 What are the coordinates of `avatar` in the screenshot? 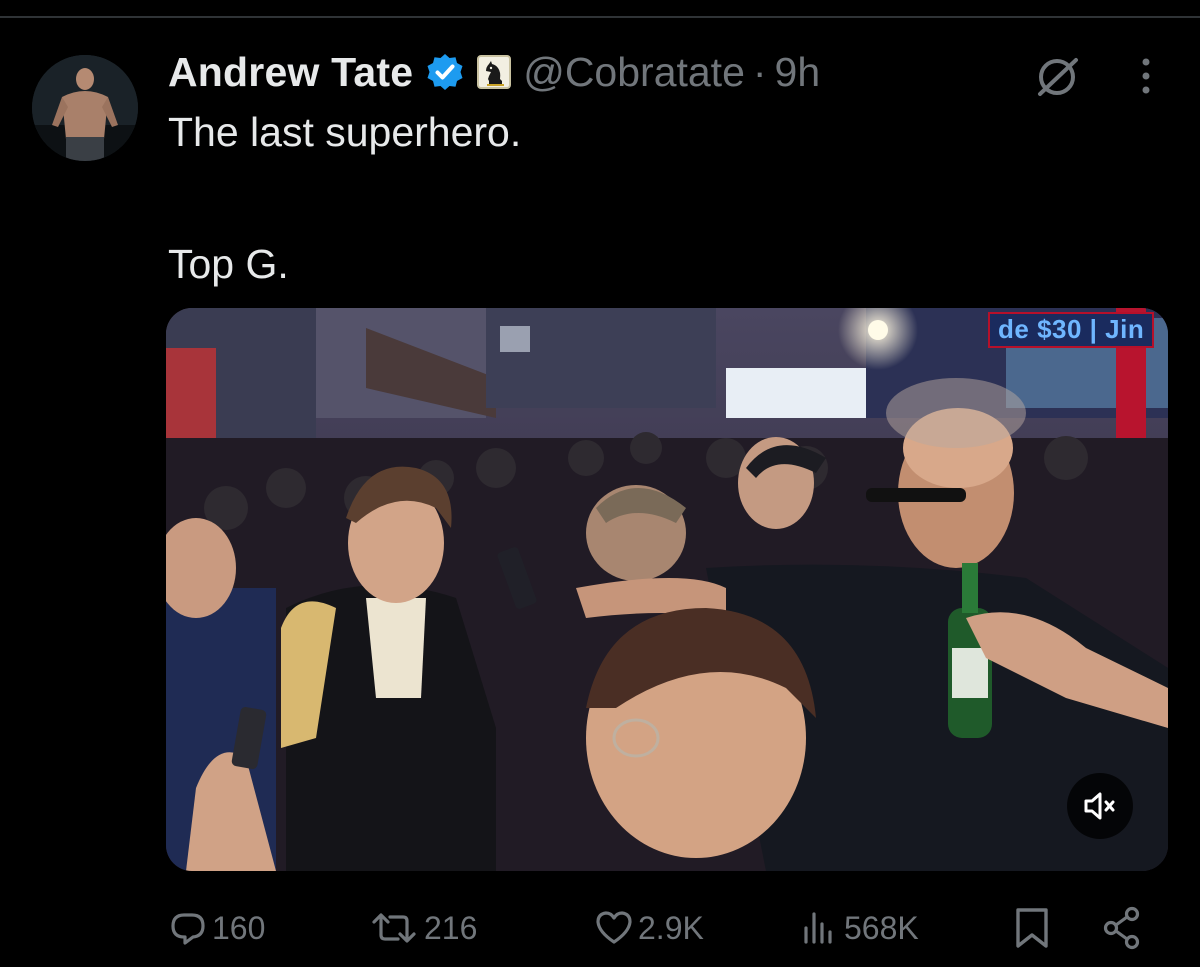 It's located at (85, 108).